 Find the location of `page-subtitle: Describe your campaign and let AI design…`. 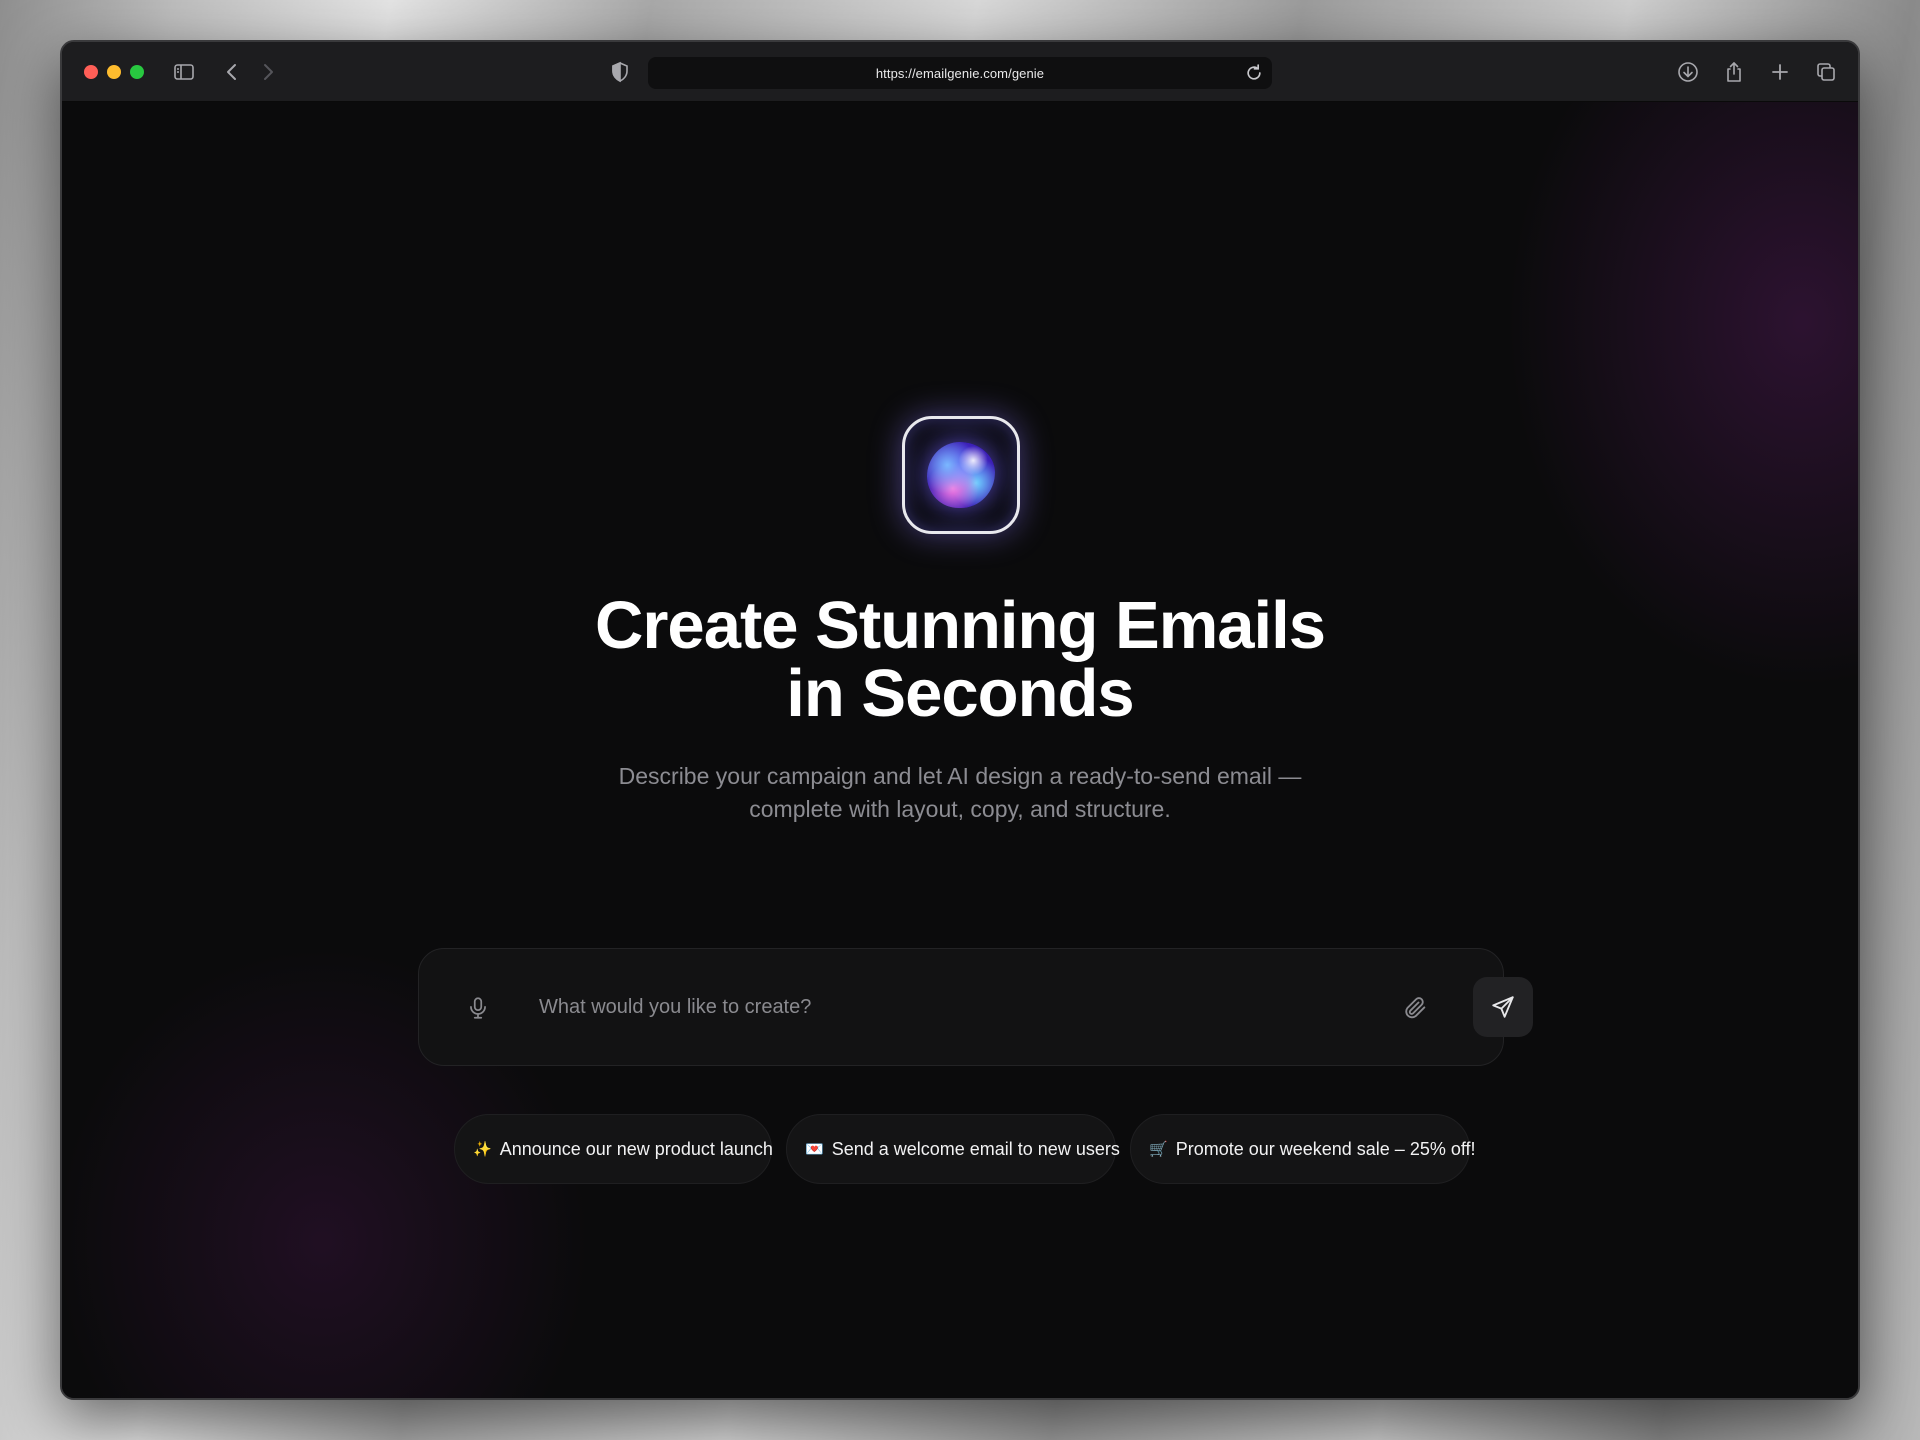

page-subtitle: Describe your campaign and let AI design… is located at coordinates (960, 793).